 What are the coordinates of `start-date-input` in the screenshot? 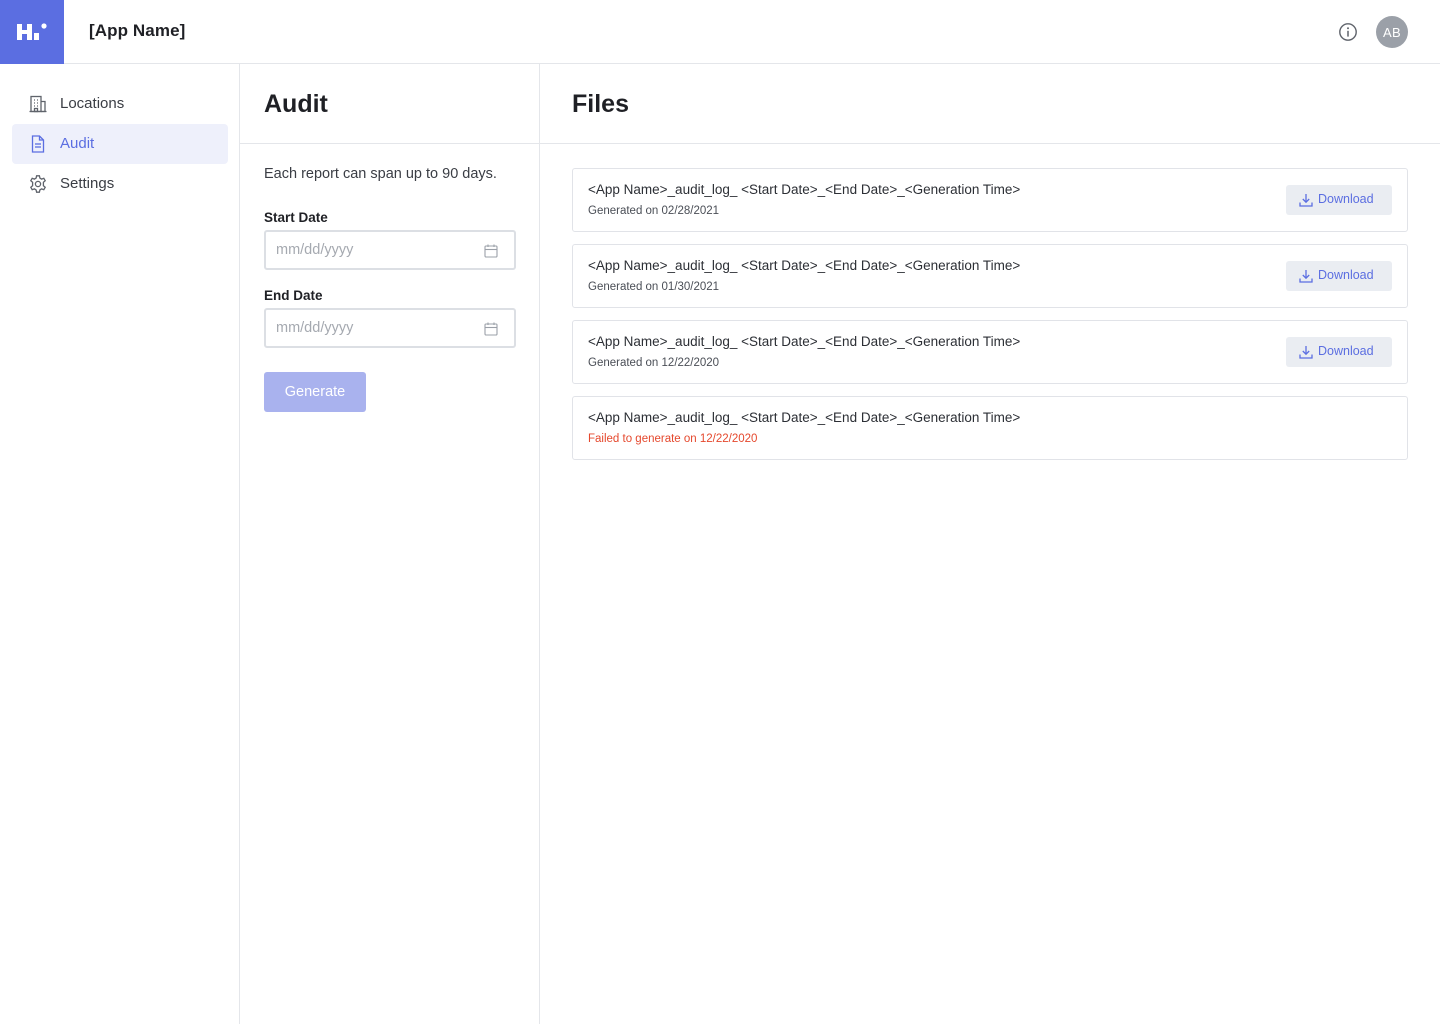 It's located at (390, 250).